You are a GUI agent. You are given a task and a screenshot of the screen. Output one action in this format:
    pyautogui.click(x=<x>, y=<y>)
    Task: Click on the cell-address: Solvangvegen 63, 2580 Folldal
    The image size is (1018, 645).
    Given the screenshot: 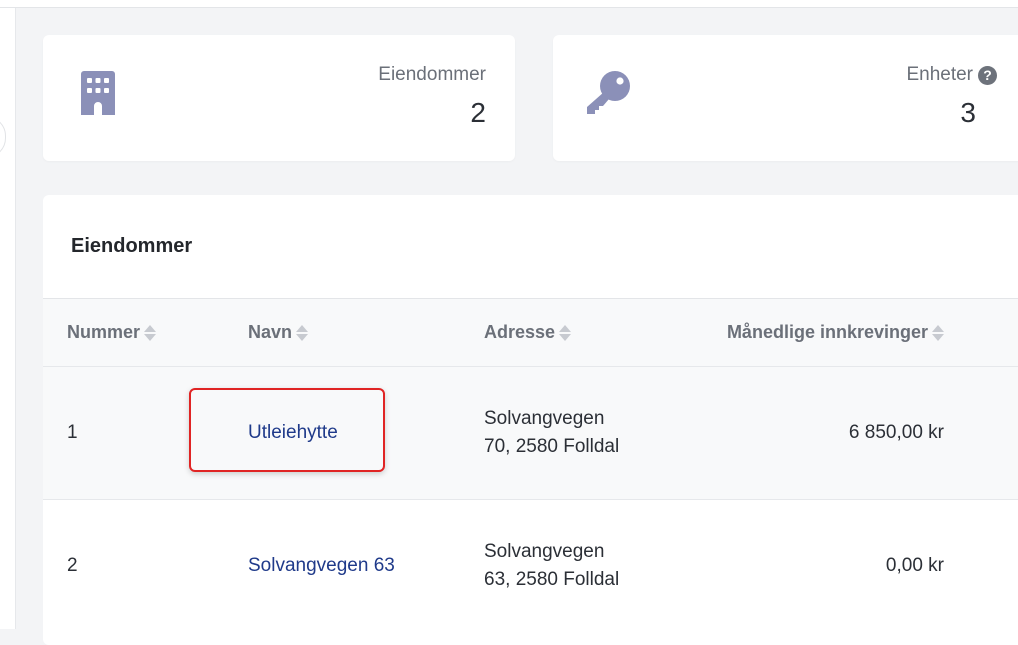 What is the action you would take?
    pyautogui.click(x=552, y=565)
    